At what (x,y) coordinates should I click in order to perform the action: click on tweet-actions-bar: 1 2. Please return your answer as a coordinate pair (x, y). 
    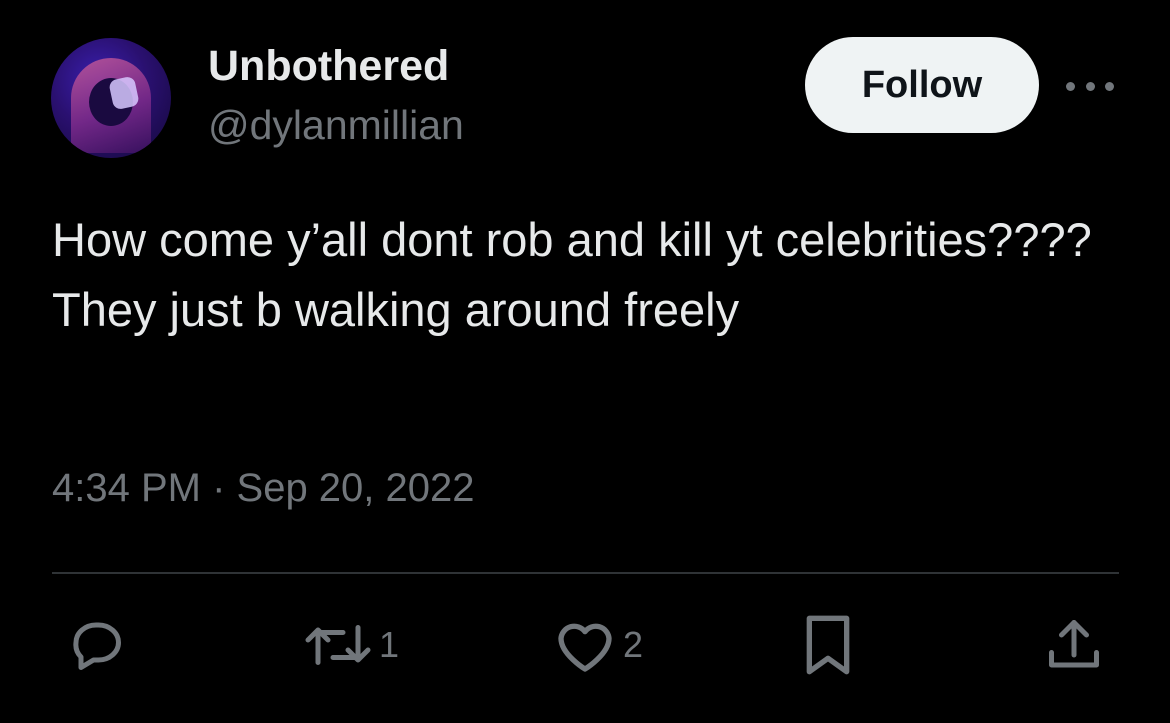
    Looking at the image, I should click on (585, 645).